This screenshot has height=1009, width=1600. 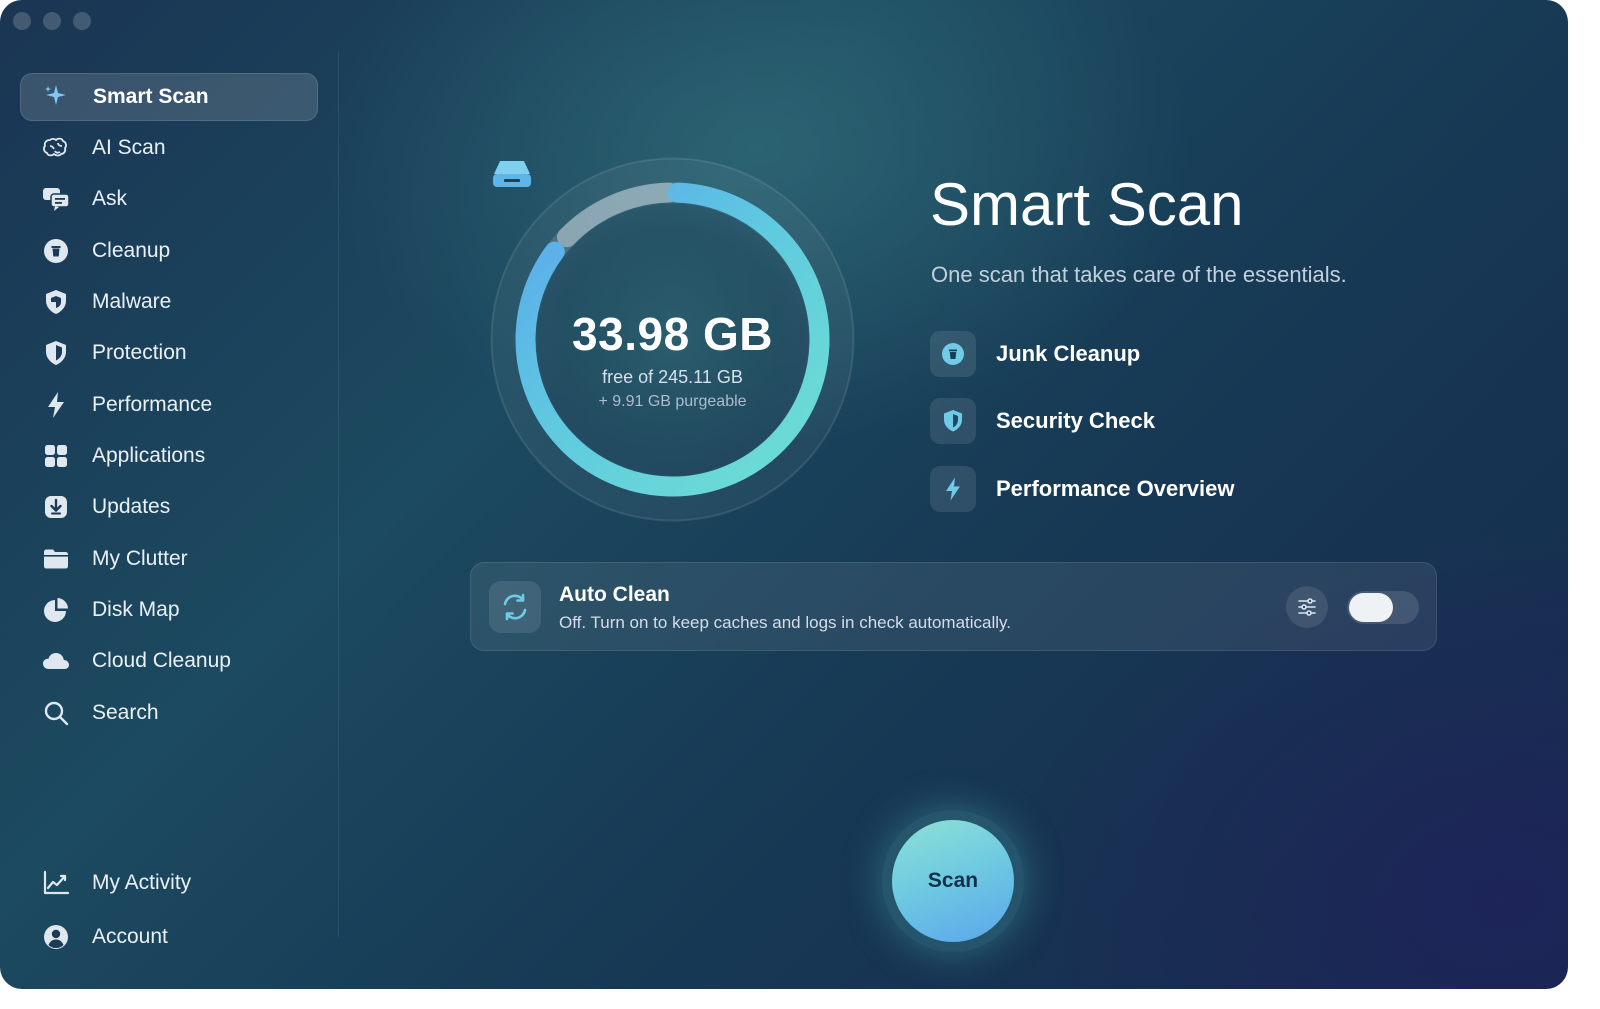 What do you see at coordinates (110, 198) in the screenshot?
I see `sidebar-item-label: Ask` at bounding box center [110, 198].